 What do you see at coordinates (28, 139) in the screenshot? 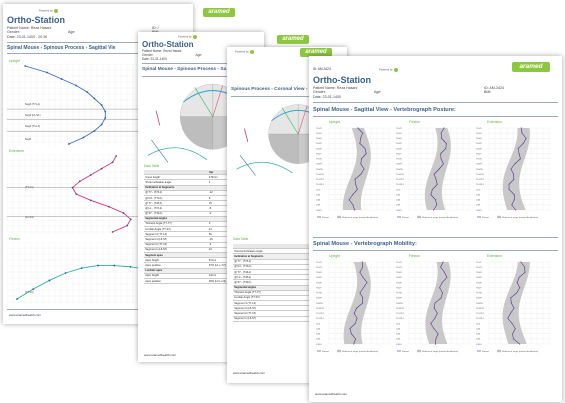
I see `upright-label-4: Seg5` at bounding box center [28, 139].